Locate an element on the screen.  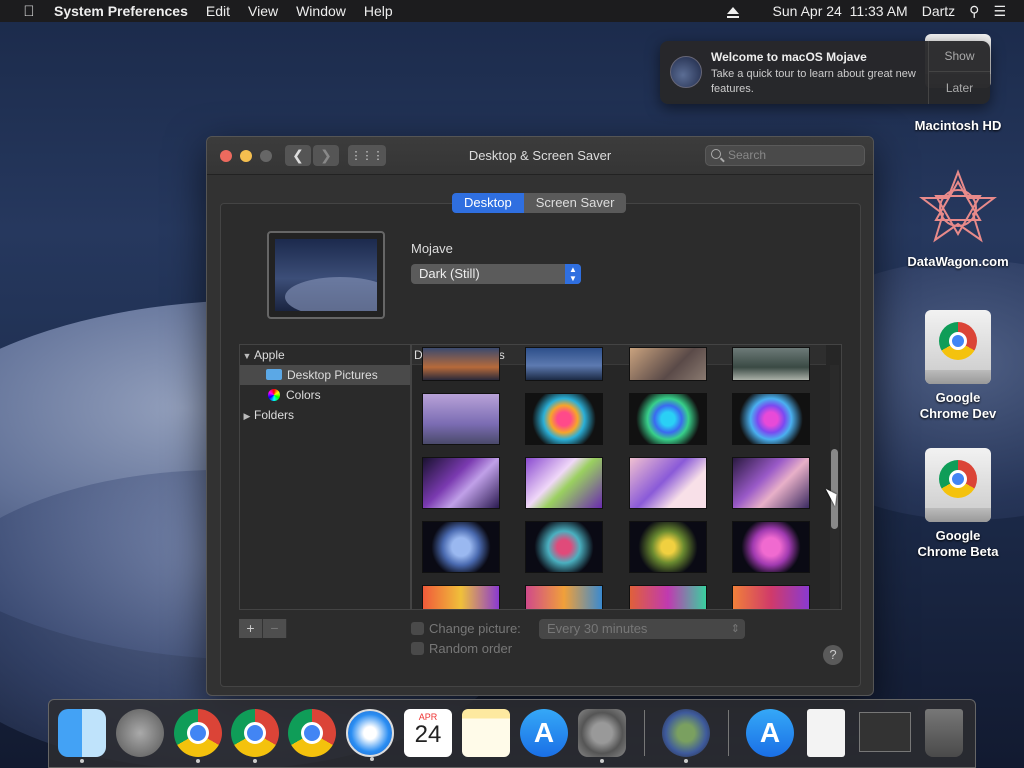
search-icon: ⚲ is located at coordinates (974, 11).